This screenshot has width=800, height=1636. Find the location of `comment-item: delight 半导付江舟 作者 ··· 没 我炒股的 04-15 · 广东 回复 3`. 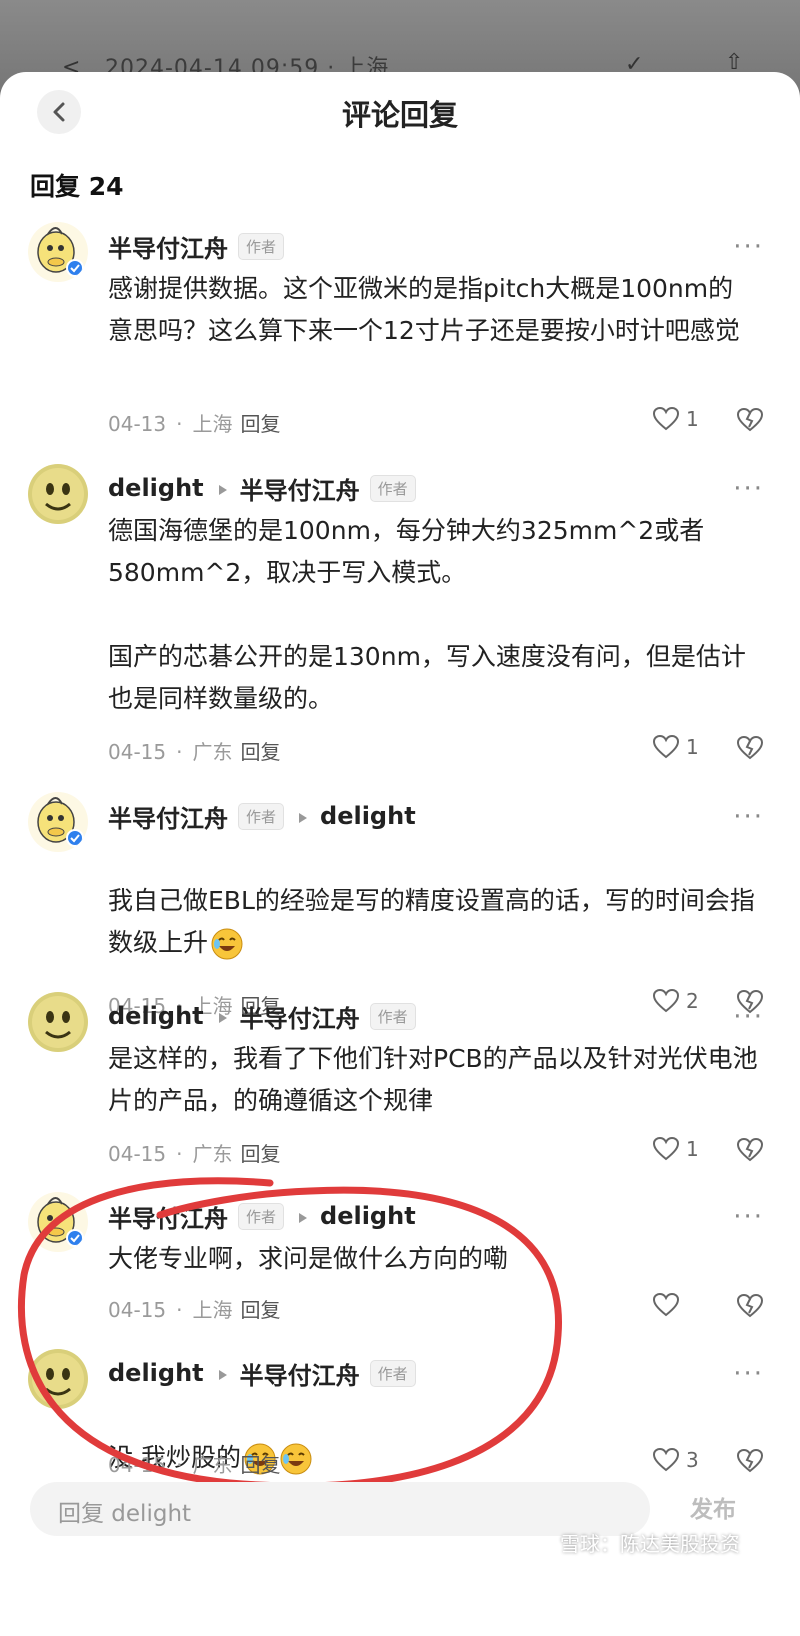

comment-item: delight 半导付江舟 作者 ··· 没 我炒股的 04-15 · 广东 回复 3 is located at coordinates (400, 1419).